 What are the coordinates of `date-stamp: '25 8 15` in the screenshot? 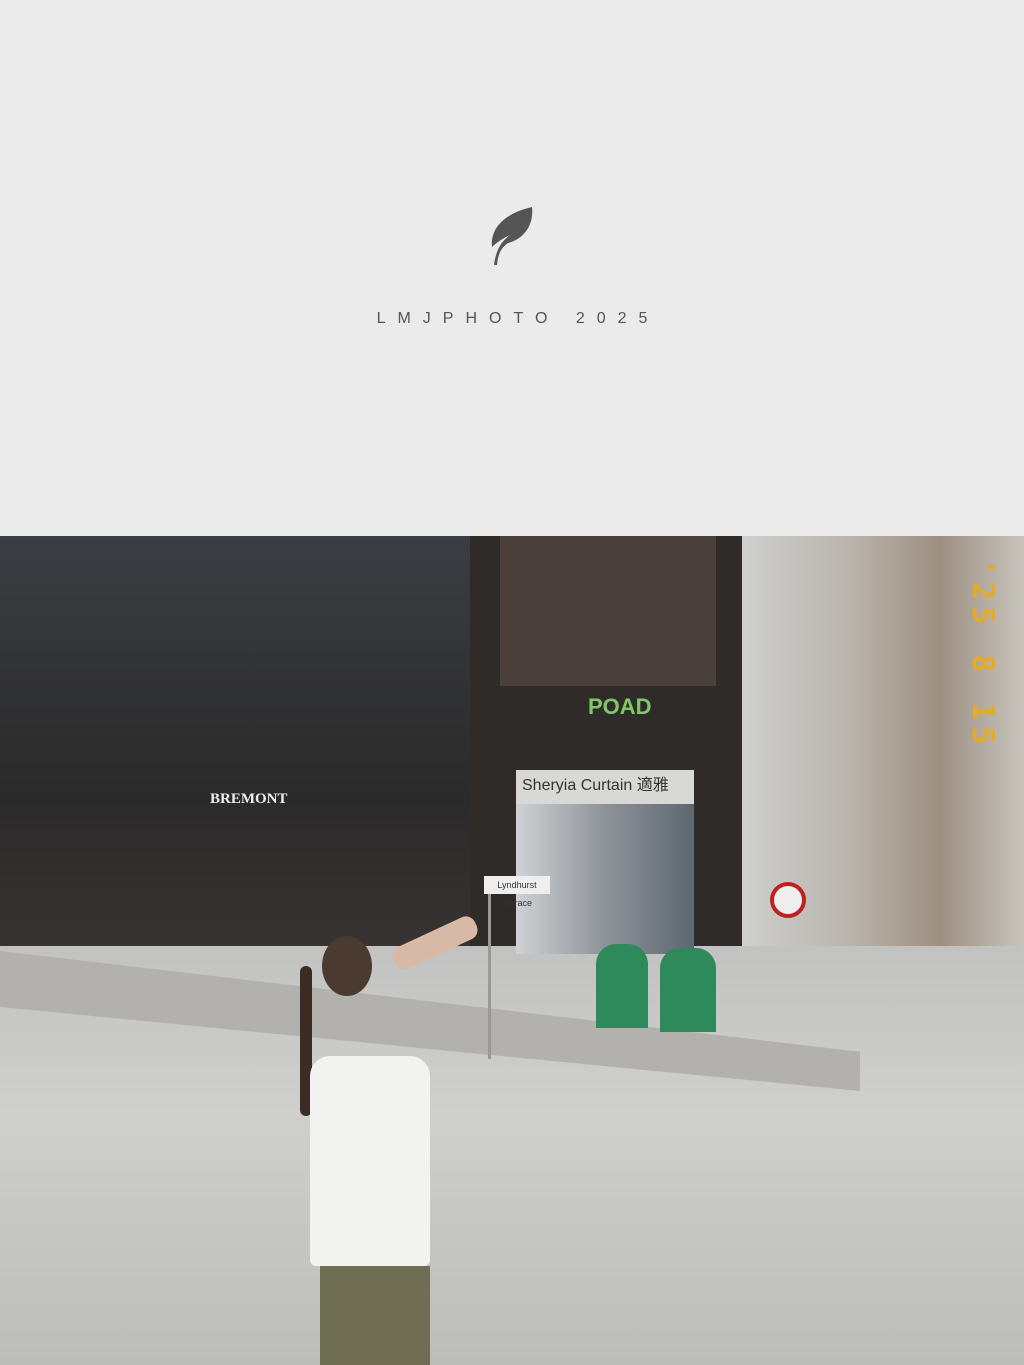 It's located at (982, 654).